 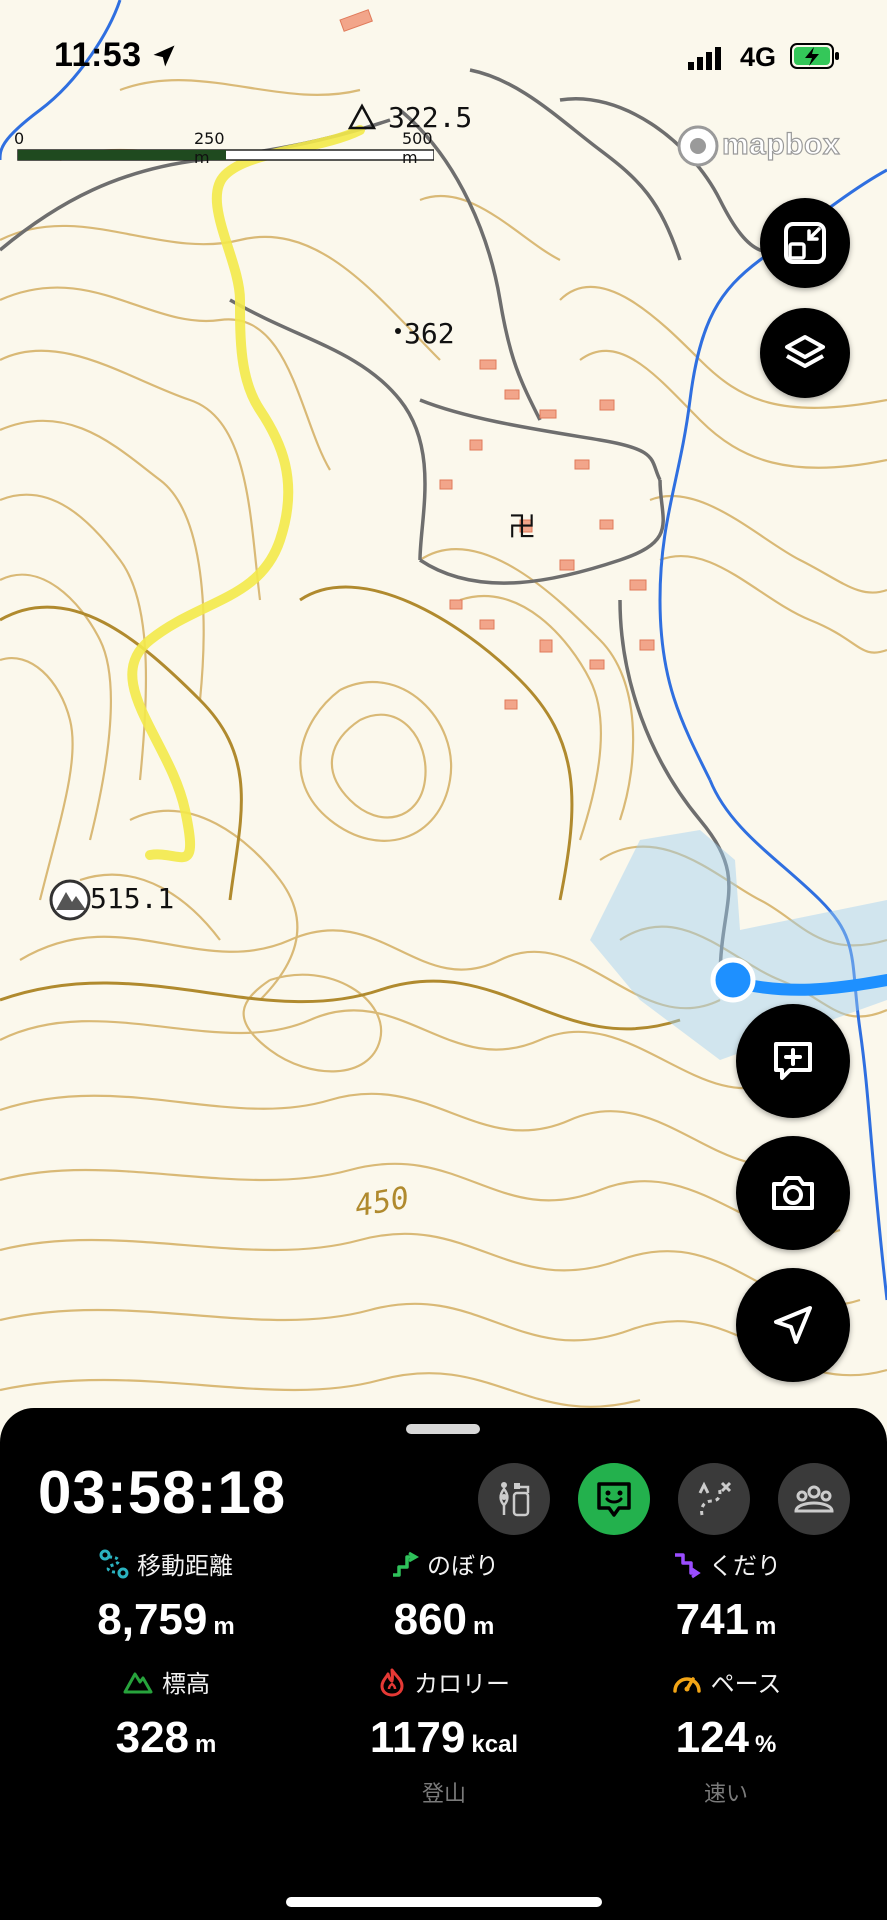 What do you see at coordinates (162, 1492) in the screenshot?
I see `elapsed-timer: 03:58:18` at bounding box center [162, 1492].